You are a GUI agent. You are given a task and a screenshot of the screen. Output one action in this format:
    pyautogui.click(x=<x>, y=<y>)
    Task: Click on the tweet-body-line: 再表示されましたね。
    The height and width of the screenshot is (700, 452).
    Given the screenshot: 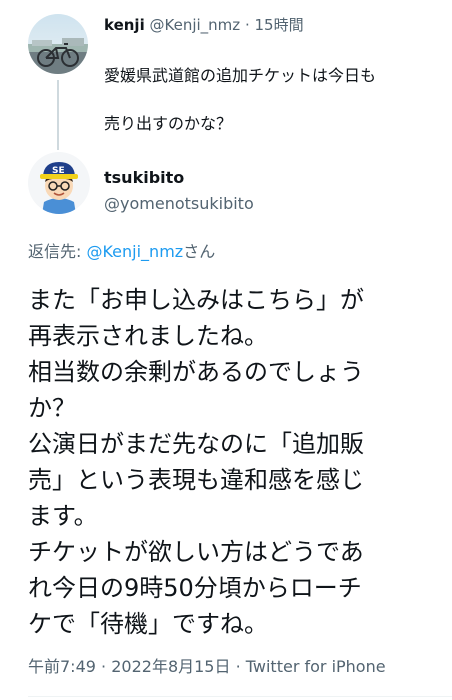 What is the action you would take?
    pyautogui.click(x=148, y=336)
    